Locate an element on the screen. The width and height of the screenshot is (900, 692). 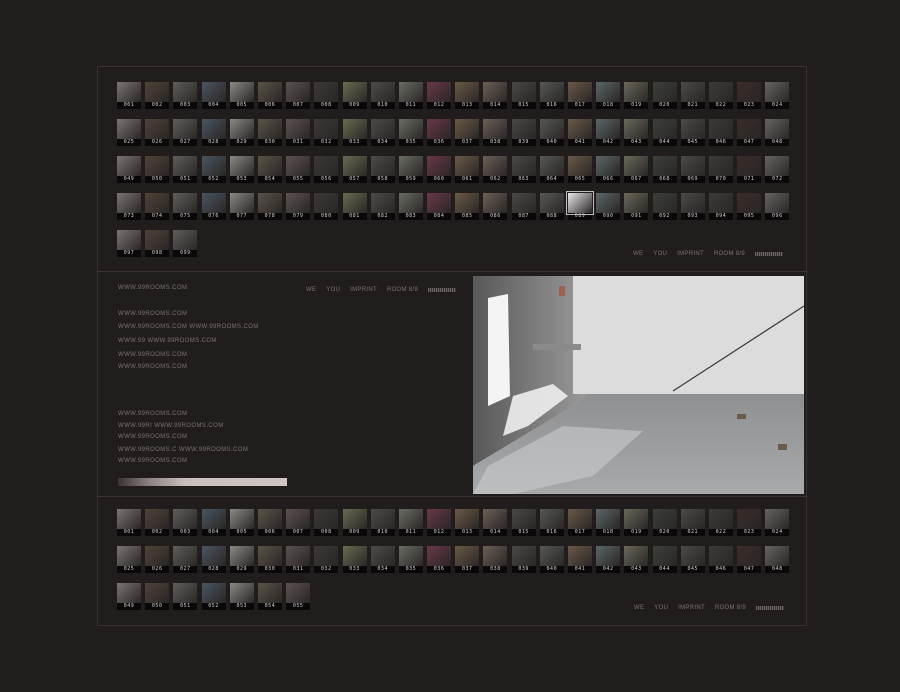
room-thumbnail: 097 is located at coordinates (129, 243).